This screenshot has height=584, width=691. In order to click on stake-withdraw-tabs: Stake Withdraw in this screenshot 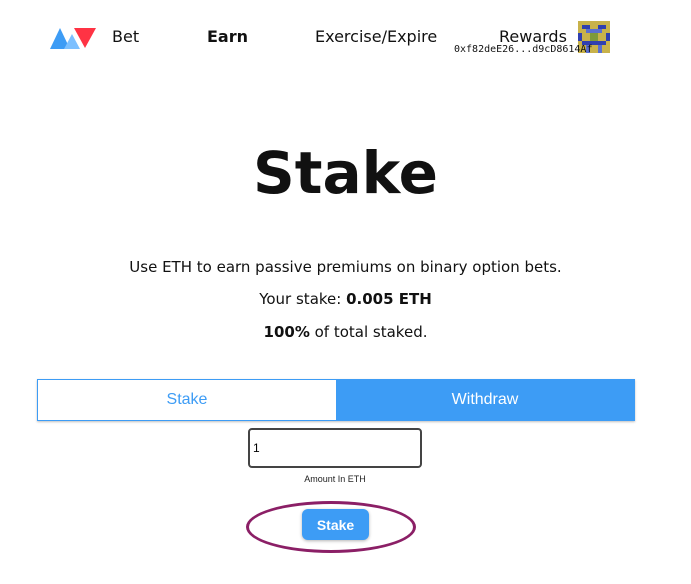, I will do `click(336, 400)`.